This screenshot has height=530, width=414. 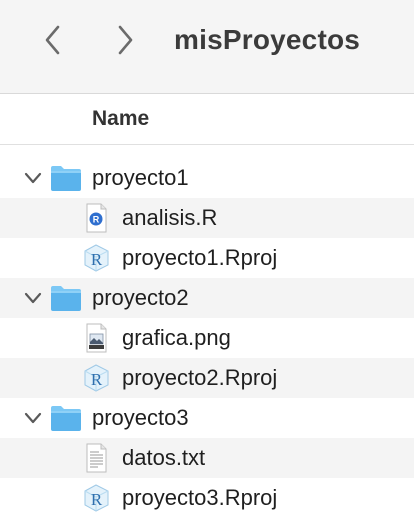 I want to click on list-item-grafica-png: grafica.png, so click(x=207, y=338).